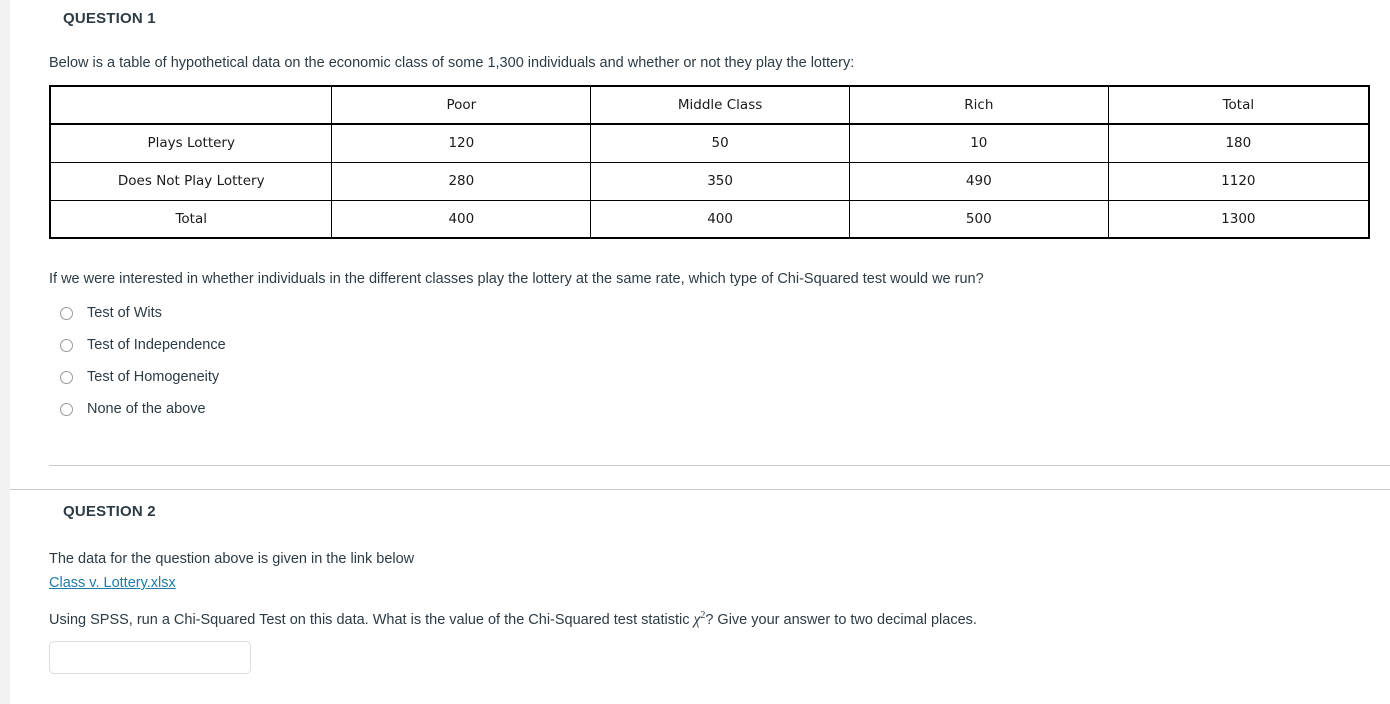 This screenshot has width=1390, height=704. Describe the element at coordinates (191, 105) in the screenshot. I see `table-corner-cell` at that location.